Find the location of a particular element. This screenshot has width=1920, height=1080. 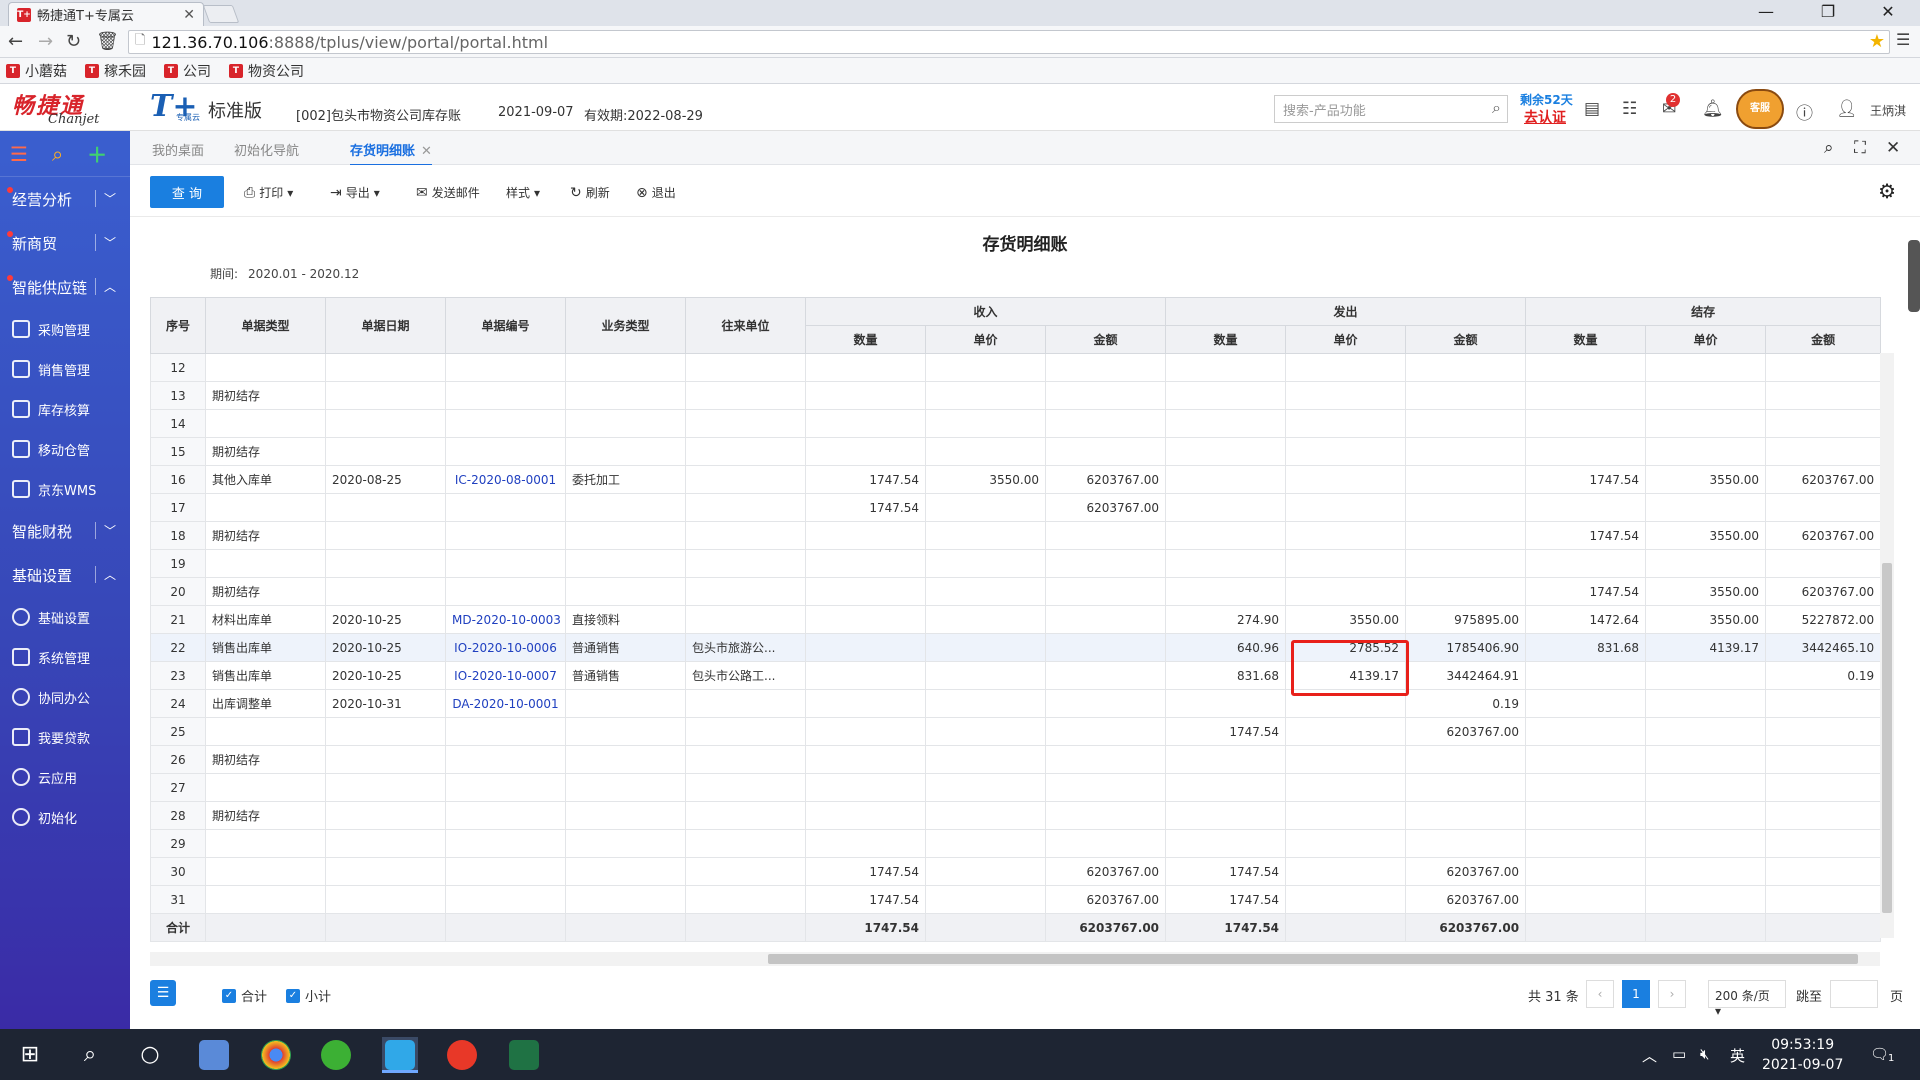

calculator-icon: ▤ is located at coordinates (1592, 109).